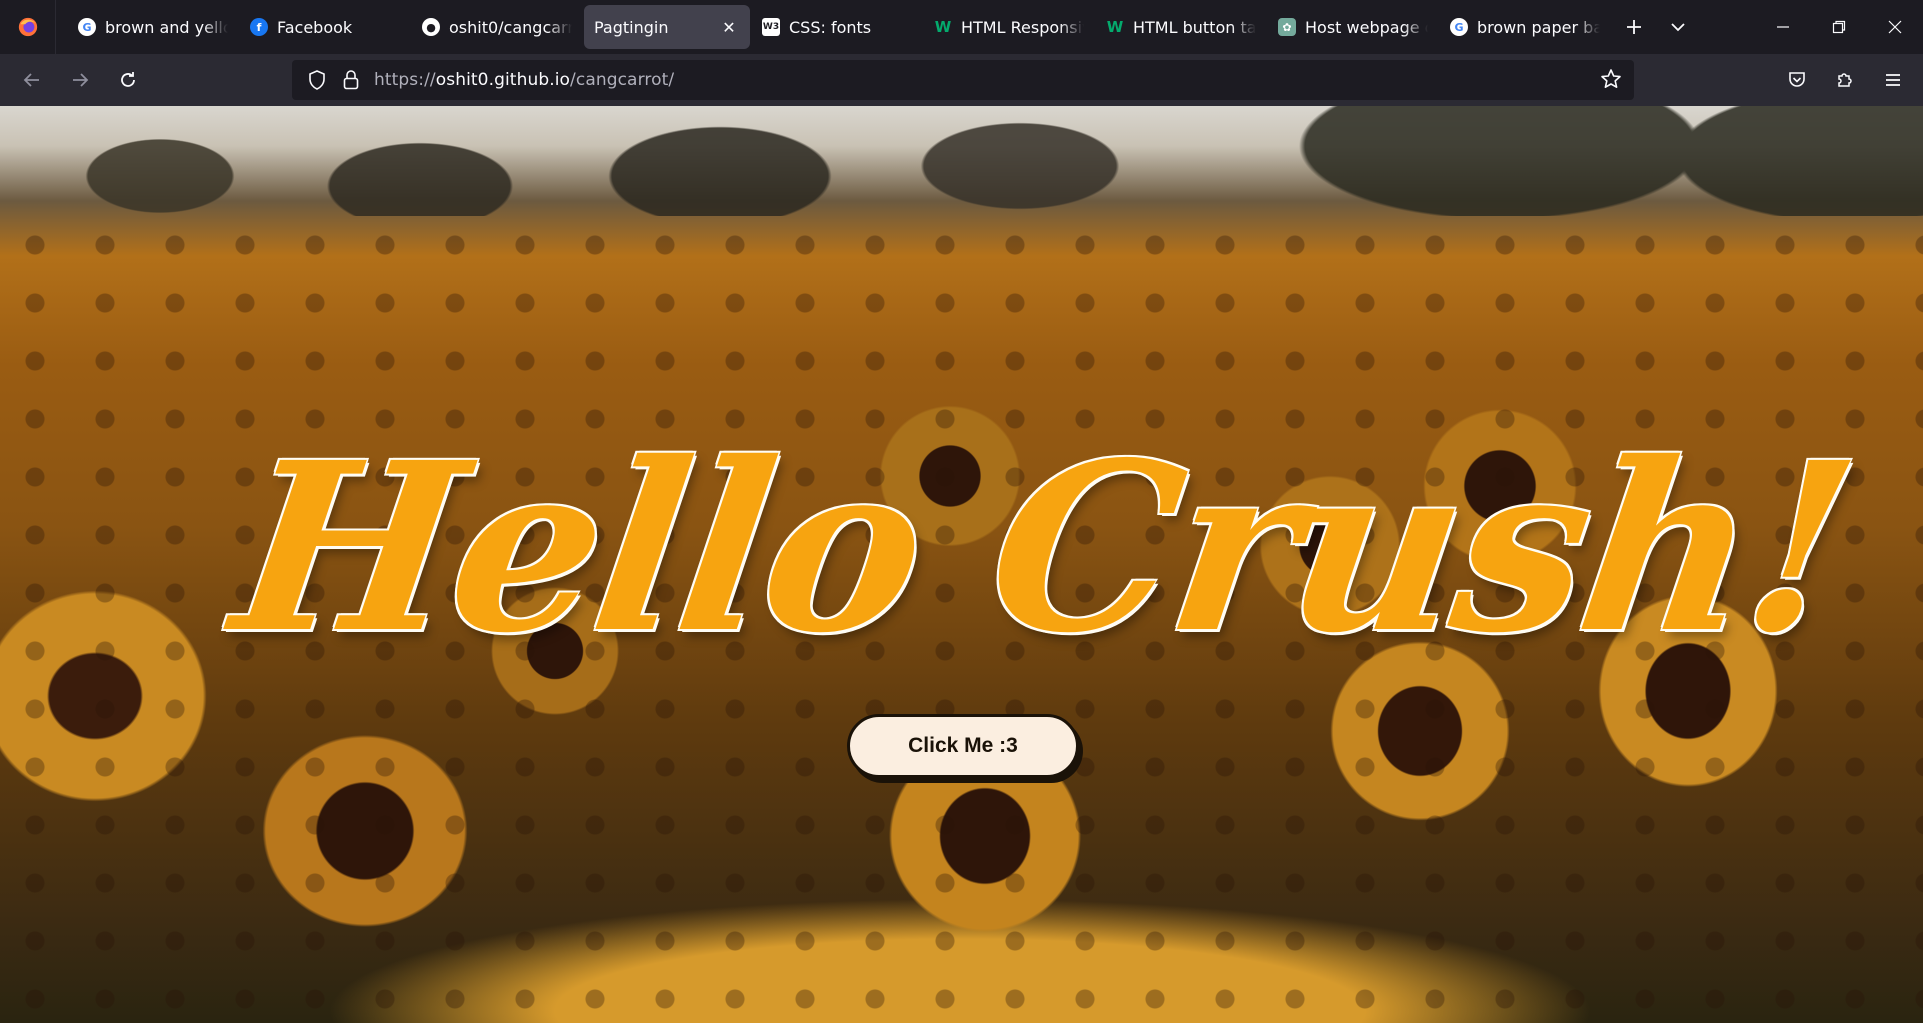 This screenshot has height=1023, width=1923. What do you see at coordinates (771, 27) in the screenshot?
I see `w3schools-icon: W3` at bounding box center [771, 27].